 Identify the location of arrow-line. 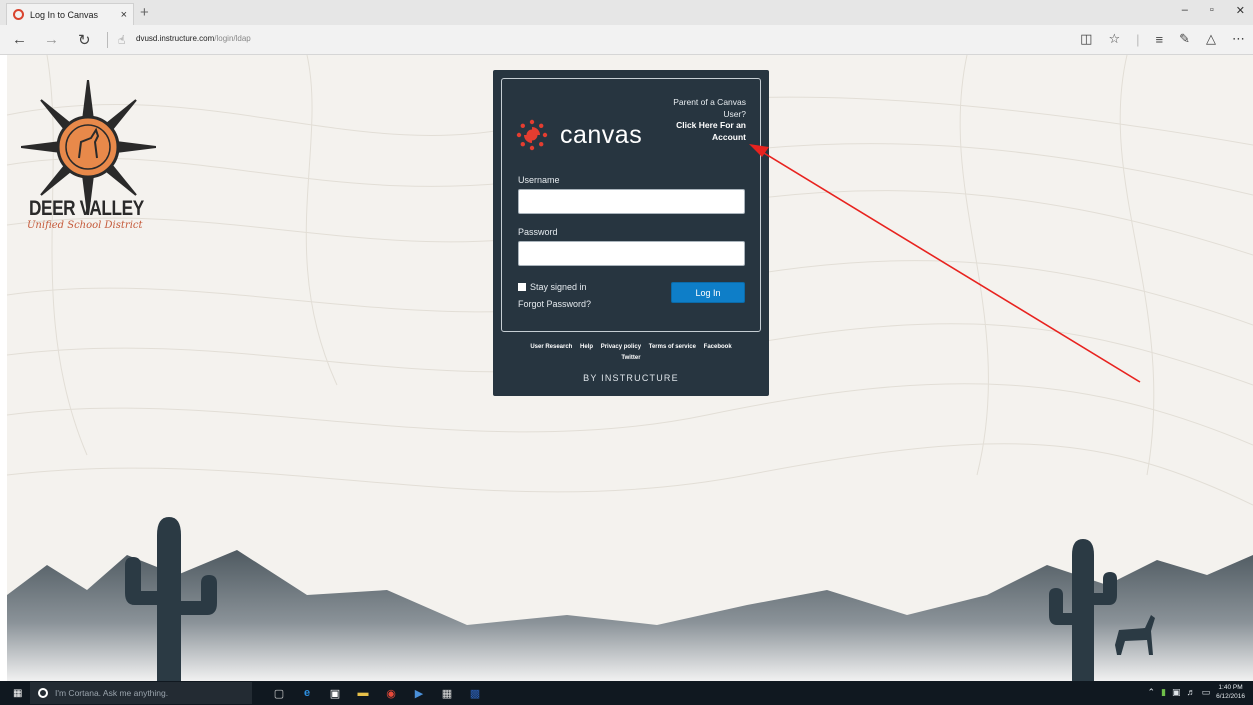
(949, 266).